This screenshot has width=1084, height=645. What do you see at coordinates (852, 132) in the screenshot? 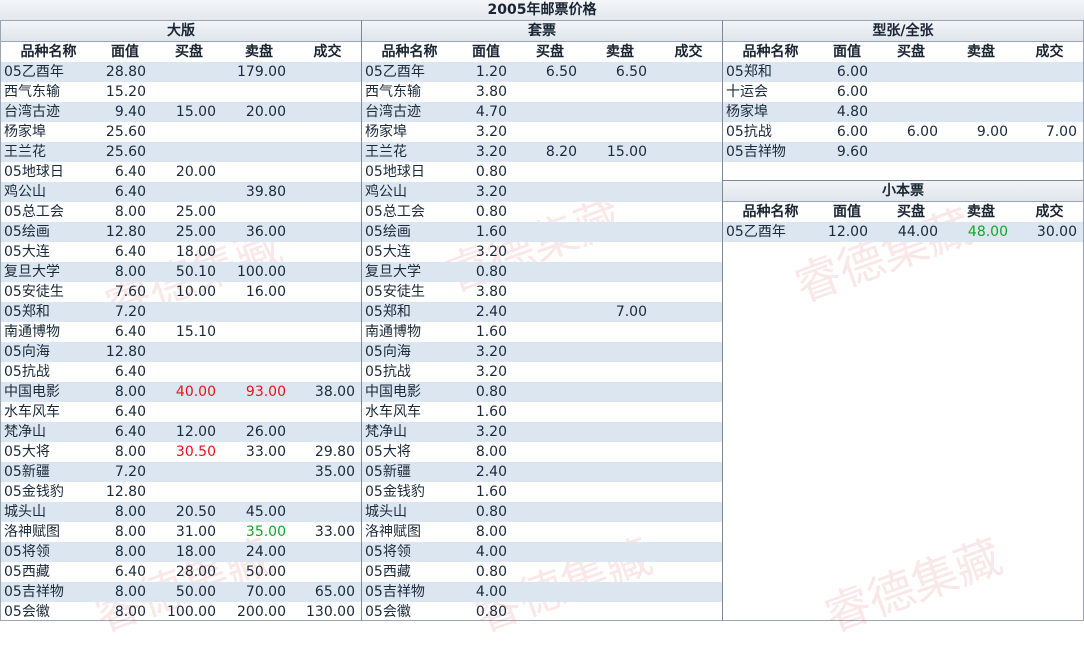
I see `cell-face-value: 6.00` at bounding box center [852, 132].